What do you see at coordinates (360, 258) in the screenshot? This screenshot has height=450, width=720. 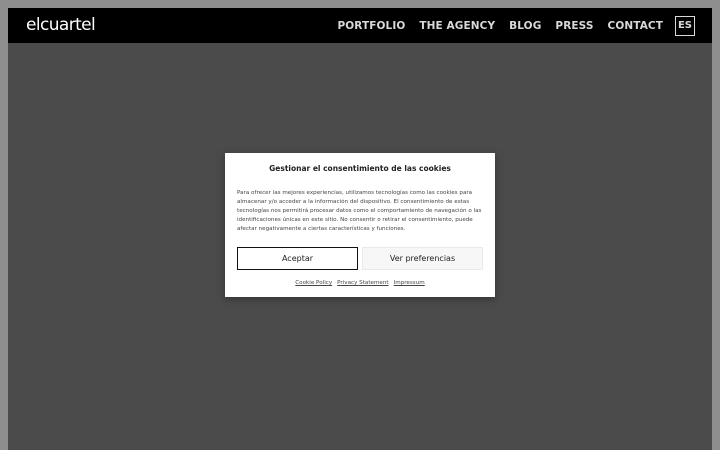 I see `cookie-dialog-actions: Aceptar Ver preferencias` at bounding box center [360, 258].